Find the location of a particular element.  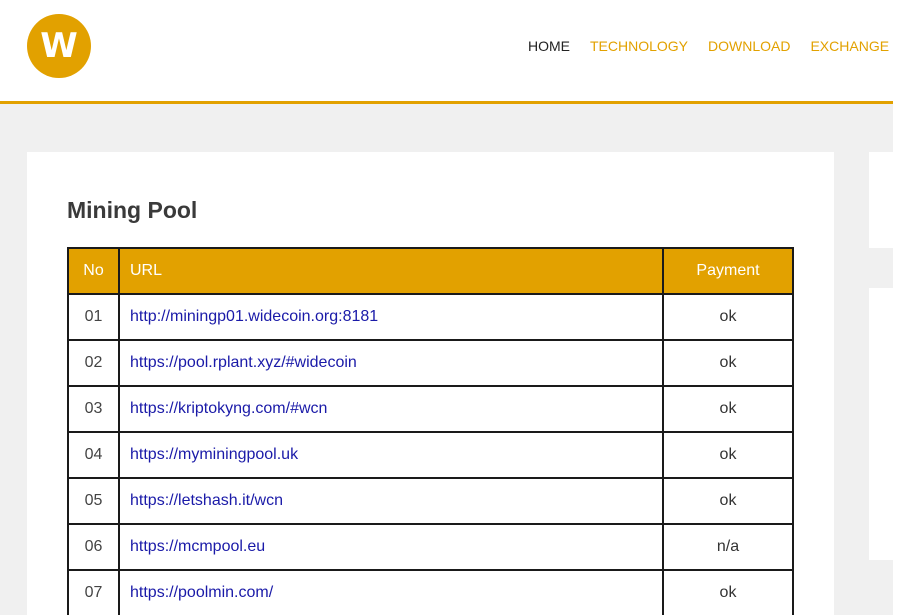

row-number: 06 is located at coordinates (93, 547).